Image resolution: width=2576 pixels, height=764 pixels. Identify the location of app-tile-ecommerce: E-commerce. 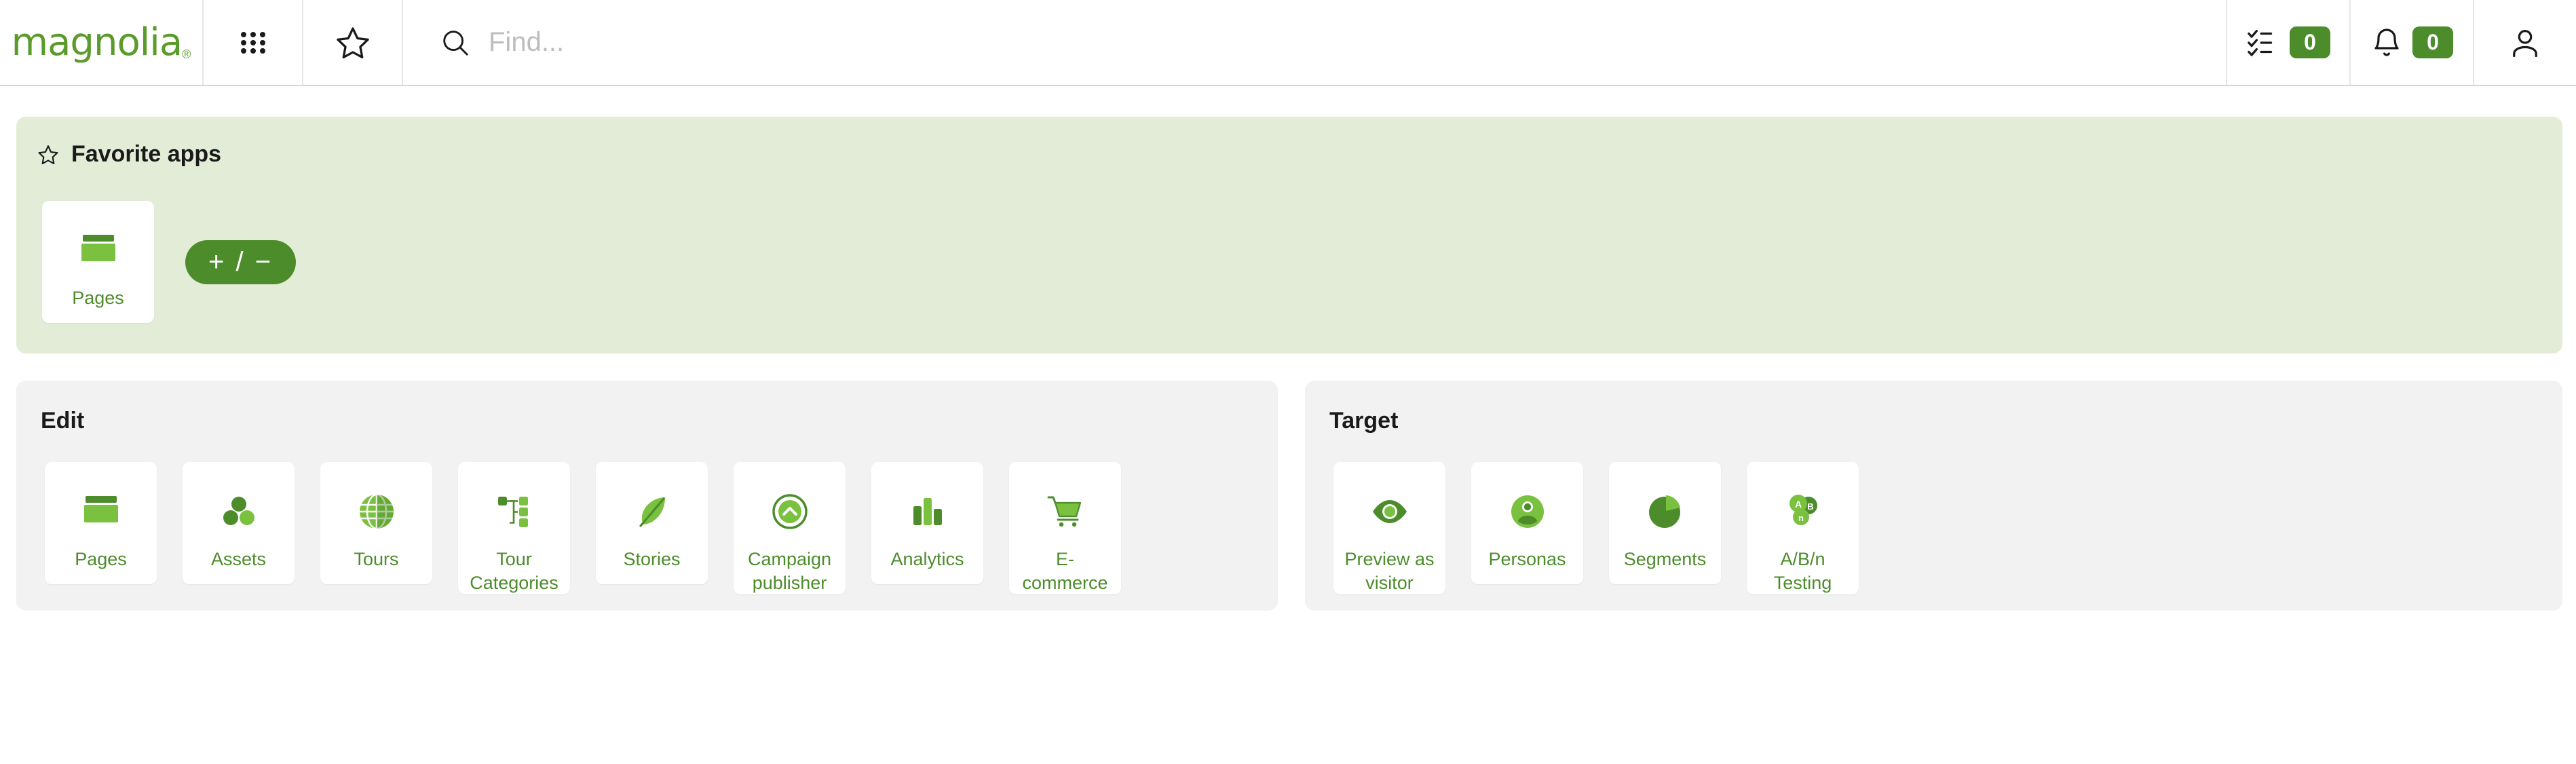
(1065, 528).